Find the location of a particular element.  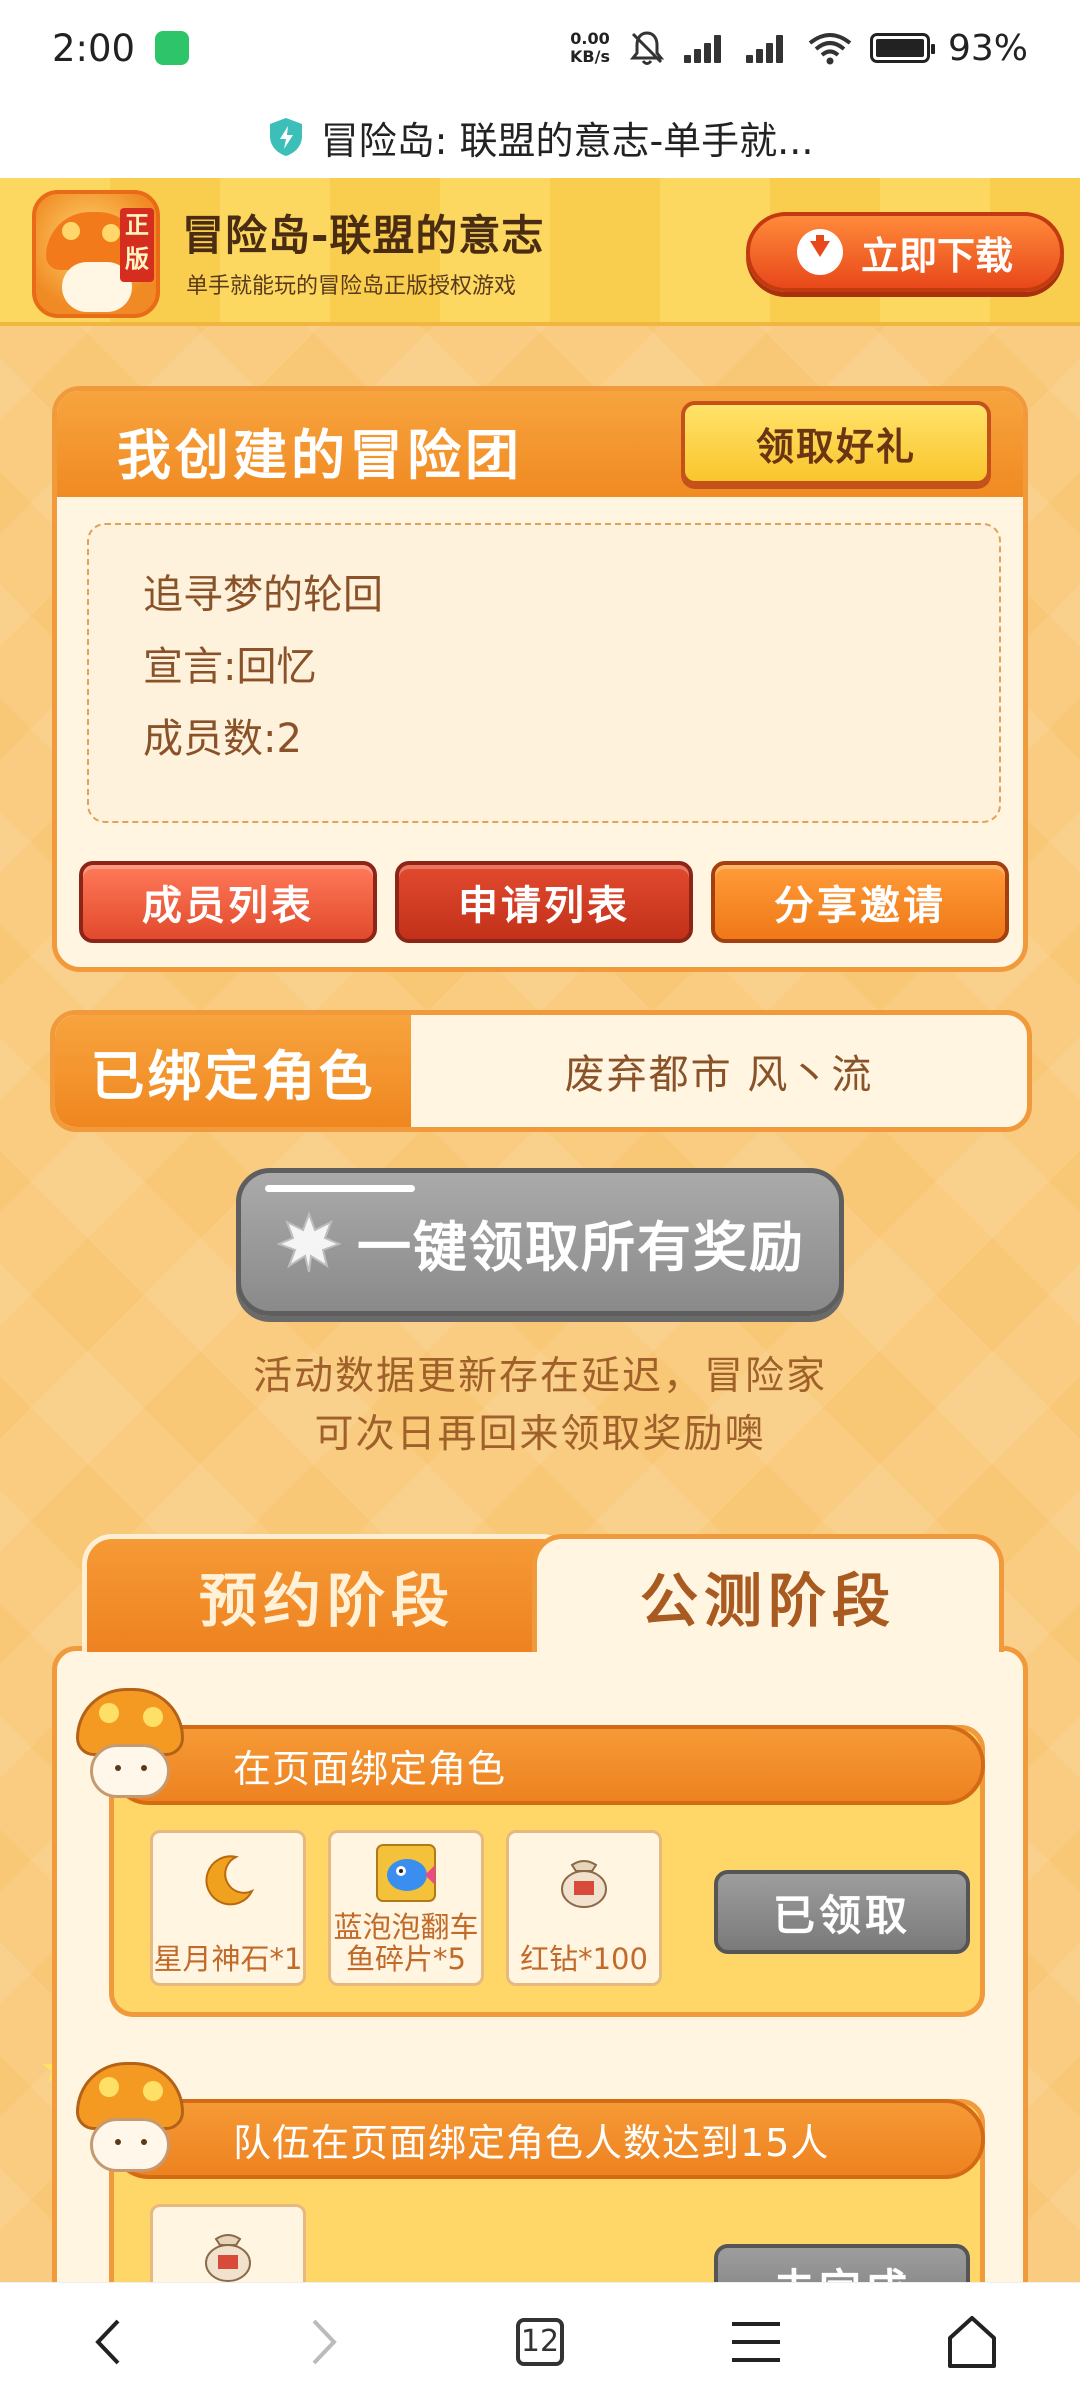

app-download-banner: 正版 冒险岛-联盟的意志 单手就能玩的冒险岛正版授权游戏 立即下载 is located at coordinates (540, 252).